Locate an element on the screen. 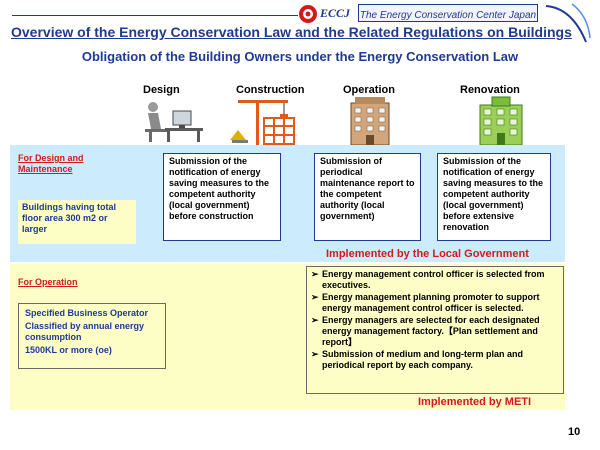  logo-text: ECCJ is located at coordinates (335, 13).